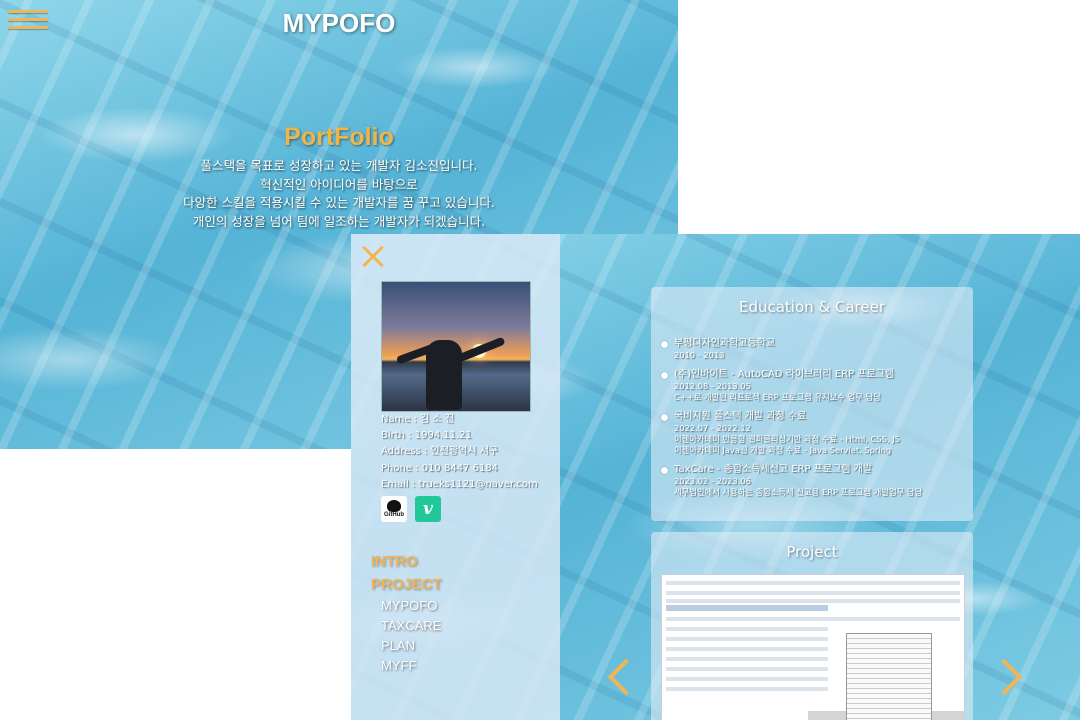 The height and width of the screenshot is (720, 1080). I want to click on social-links: GitHub v, so click(411, 509).